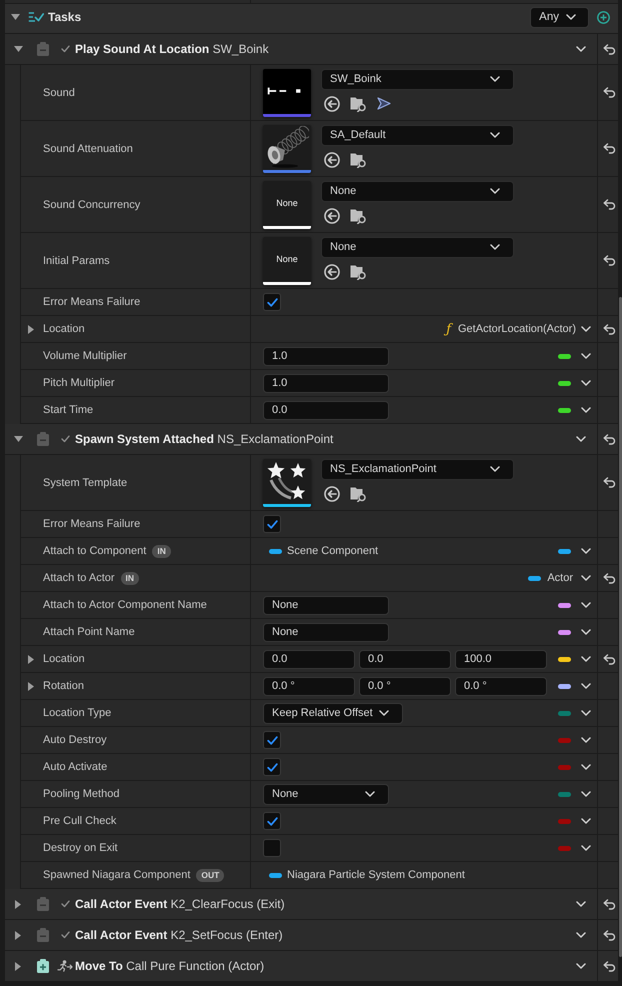 This screenshot has height=986, width=622. I want to click on asset-dropdown: NS_ExclamationPoint, so click(417, 469).